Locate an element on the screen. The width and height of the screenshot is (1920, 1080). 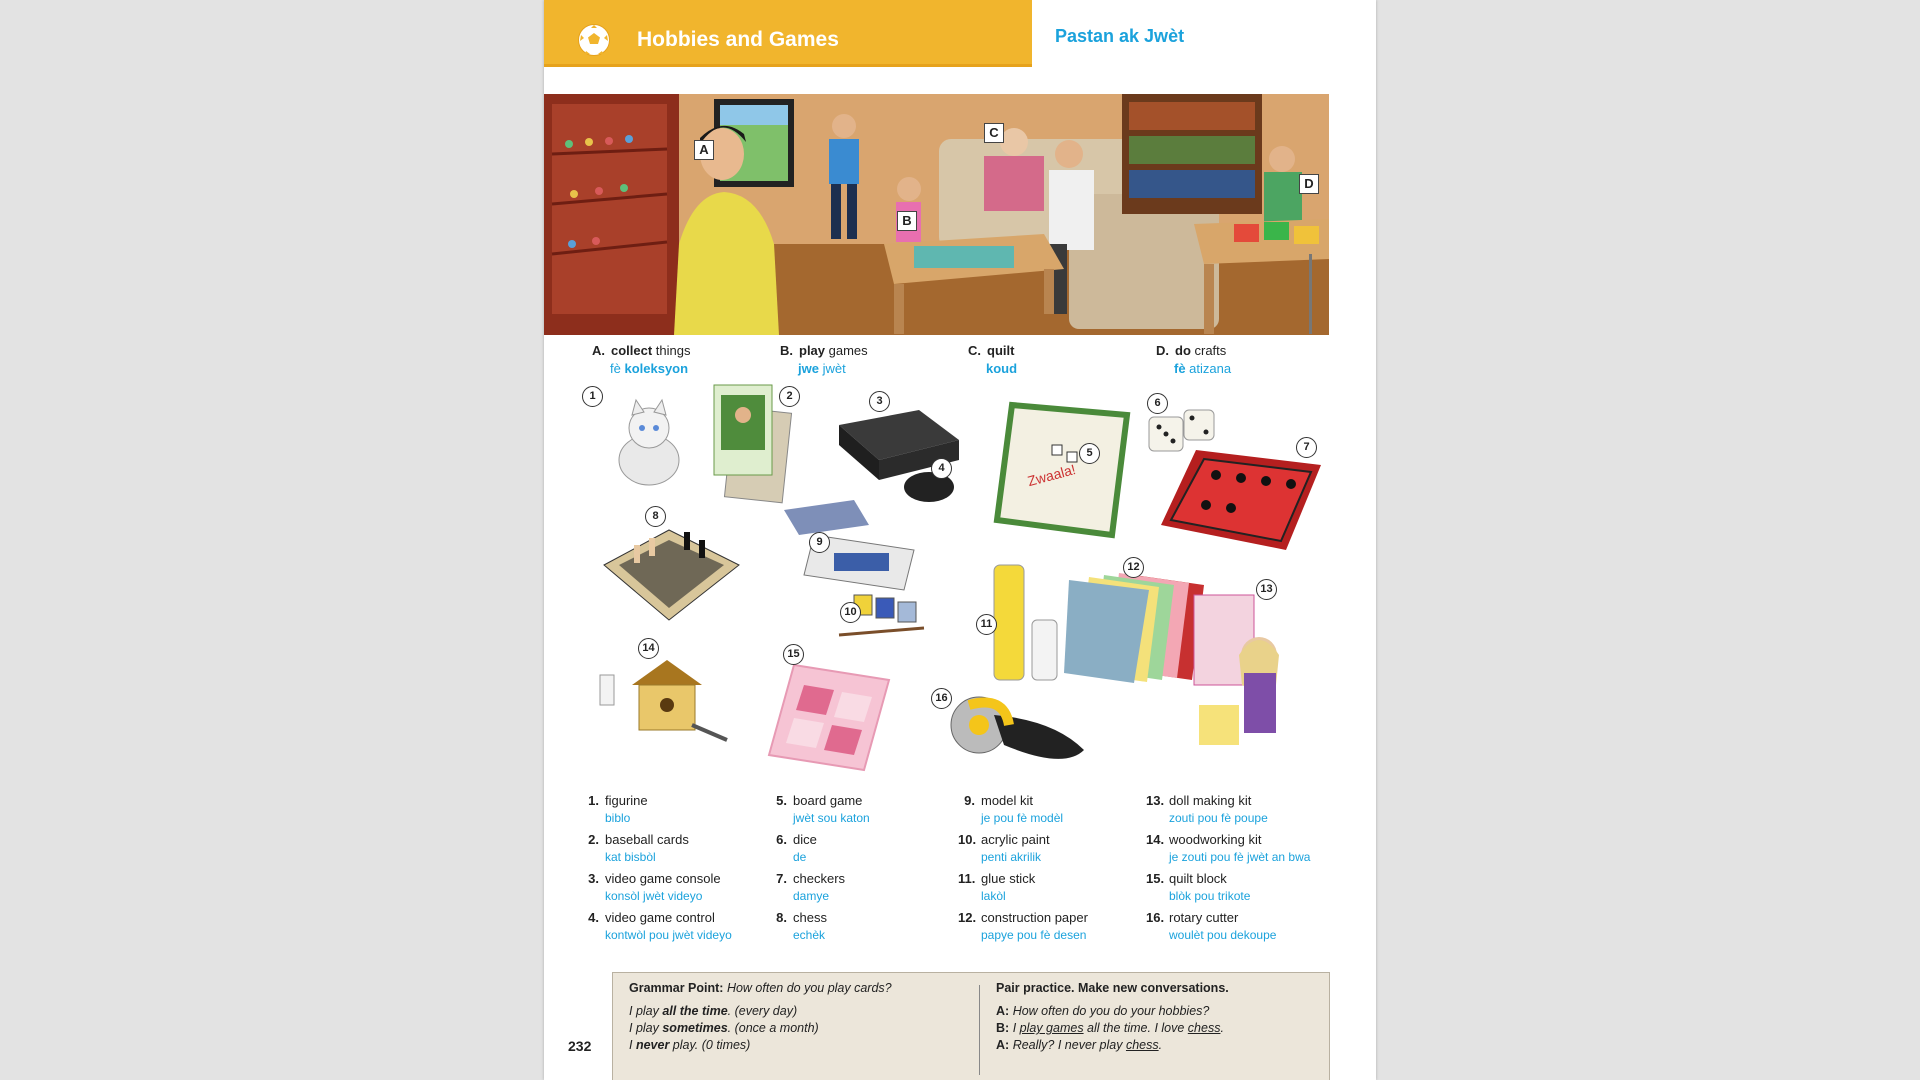
item-number-7: 7 is located at coordinates (1306, 447).